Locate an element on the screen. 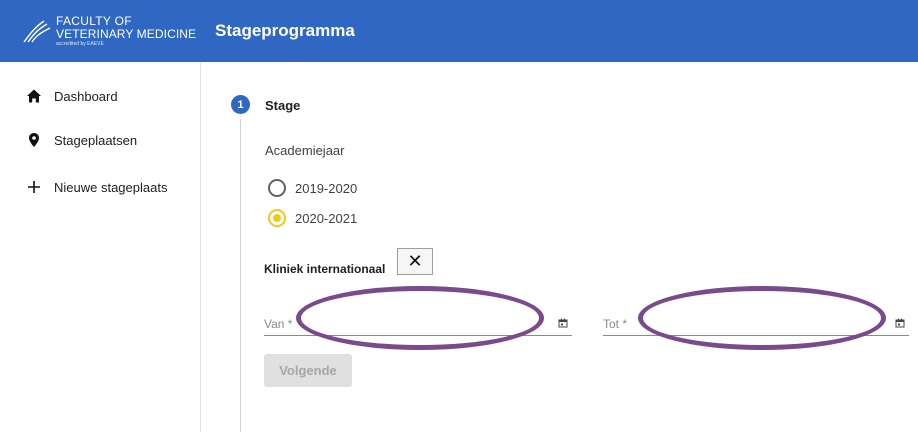 Image resolution: width=918 pixels, height=432 pixels. next-button: Volgende is located at coordinates (308, 370).